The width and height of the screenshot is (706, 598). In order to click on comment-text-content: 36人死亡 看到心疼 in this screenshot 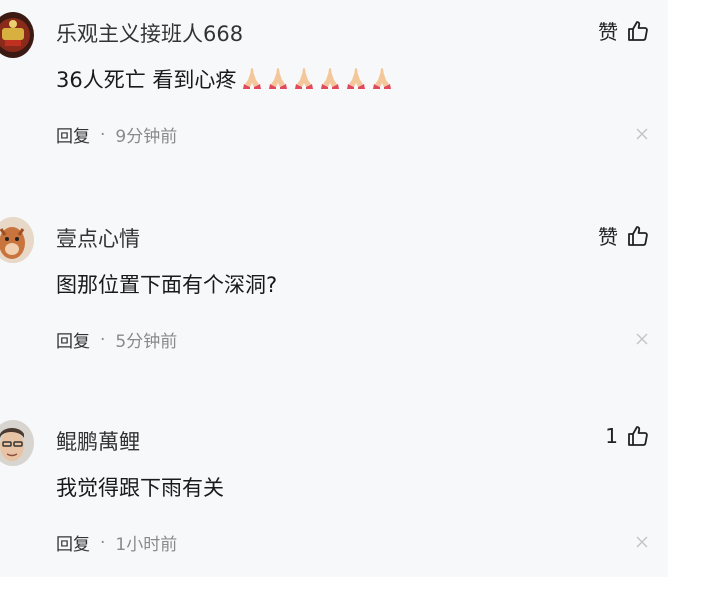, I will do `click(146, 80)`.